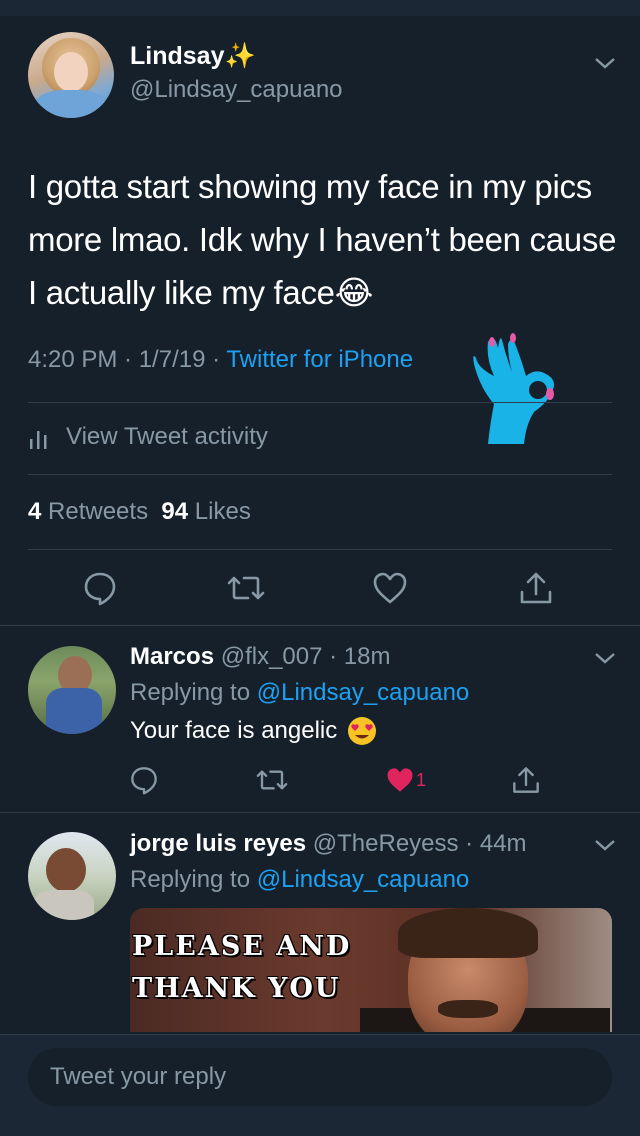 Image resolution: width=640 pixels, height=1136 pixels. I want to click on author-name-text: Lindsay, so click(177, 56).